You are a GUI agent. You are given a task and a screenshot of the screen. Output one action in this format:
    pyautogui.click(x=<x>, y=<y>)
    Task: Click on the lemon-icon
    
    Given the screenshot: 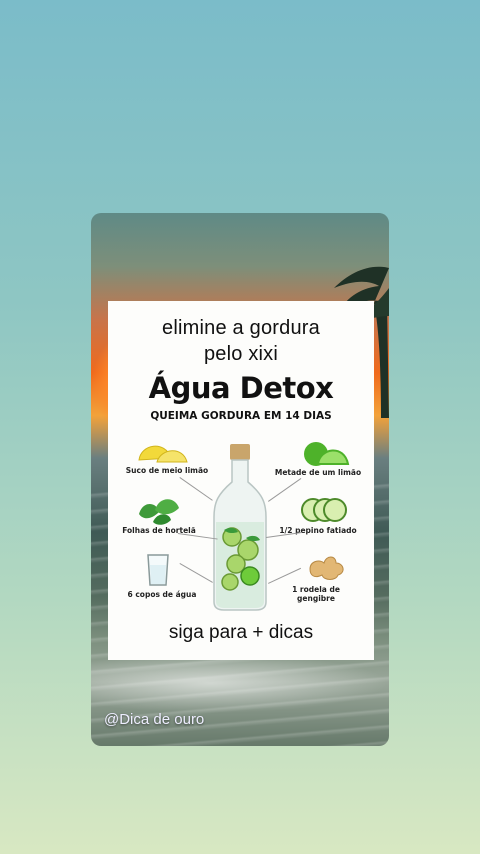 What is the action you would take?
    pyautogui.click(x=163, y=454)
    